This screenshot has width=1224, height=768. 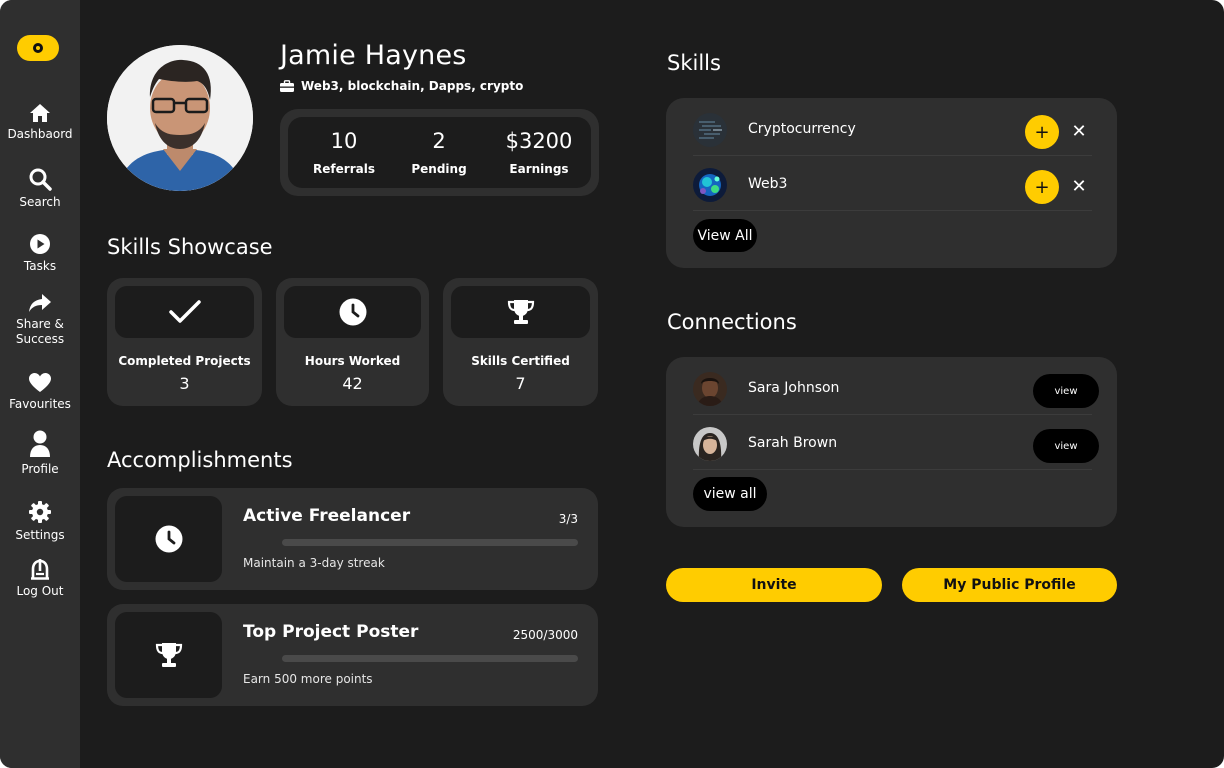 I want to click on home-icon, so click(x=40, y=113).